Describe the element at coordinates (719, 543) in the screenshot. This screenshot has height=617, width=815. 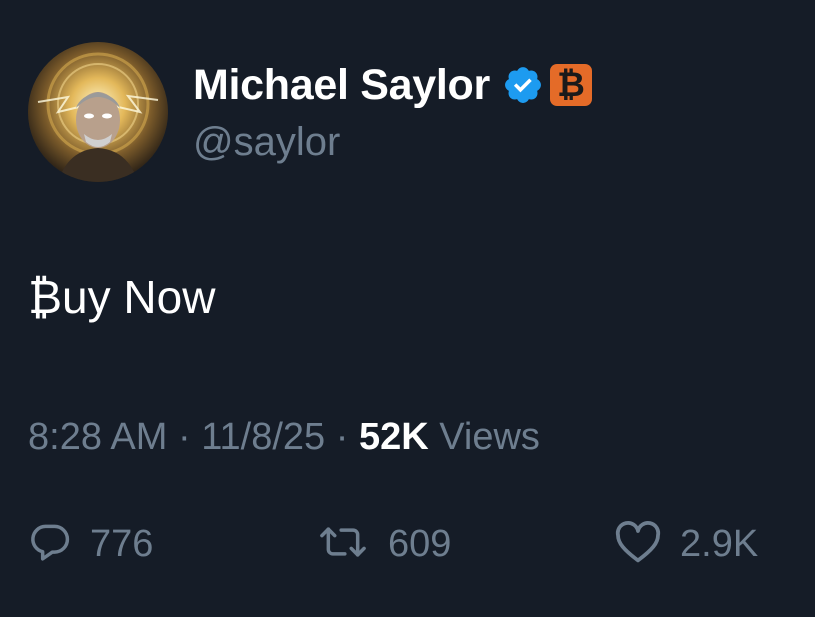
I see `like-count: 2.9K` at that location.